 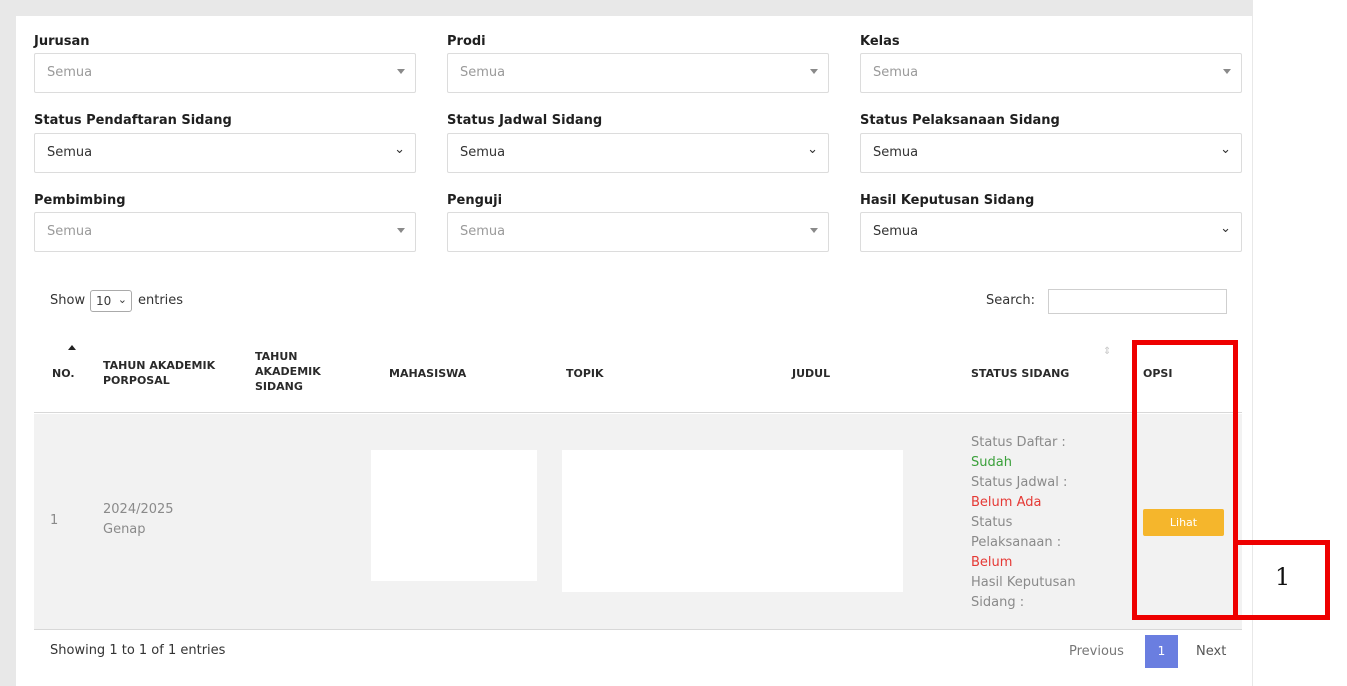 What do you see at coordinates (1019, 482) in the screenshot?
I see `status-line: Status Jadwal :` at bounding box center [1019, 482].